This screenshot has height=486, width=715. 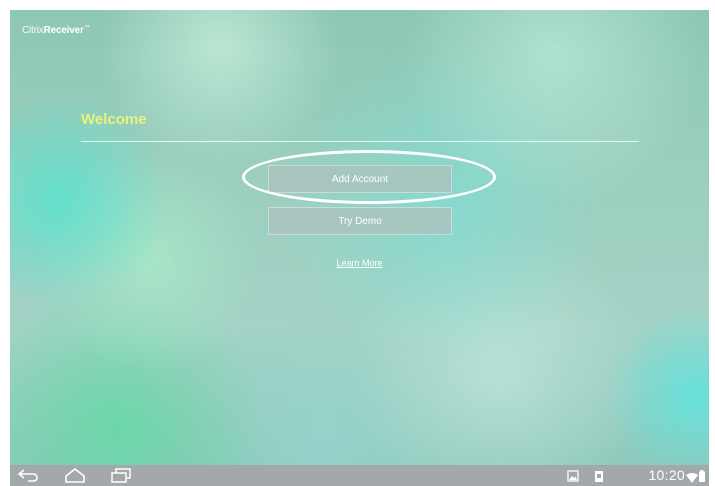 I want to click on brand-receiver: Receiver, so click(x=63, y=30).